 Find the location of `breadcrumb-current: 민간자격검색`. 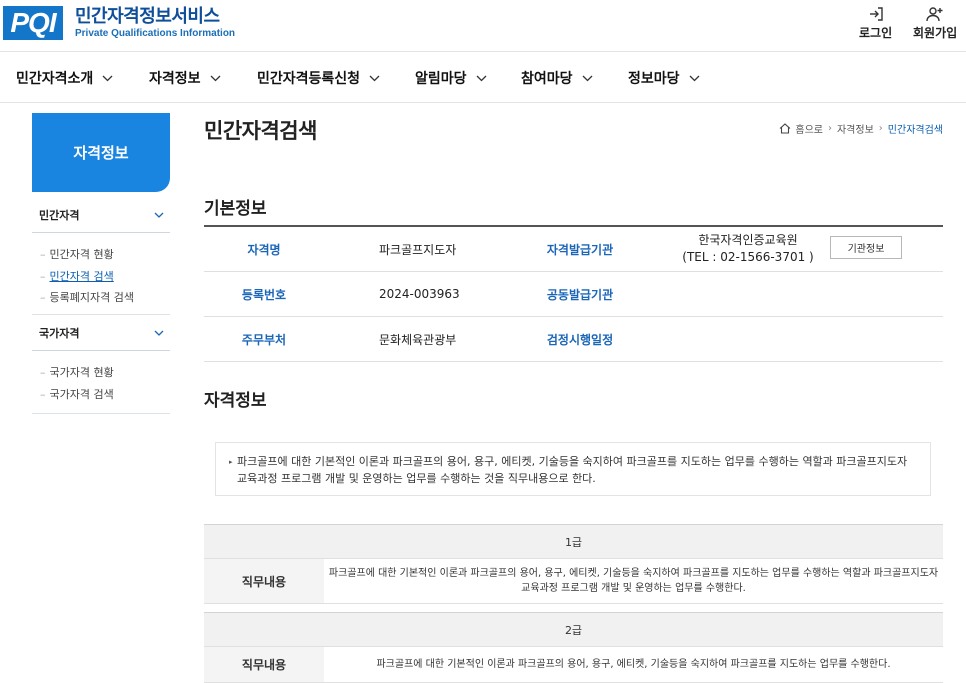

breadcrumb-current: 민간자격검색 is located at coordinates (915, 130).